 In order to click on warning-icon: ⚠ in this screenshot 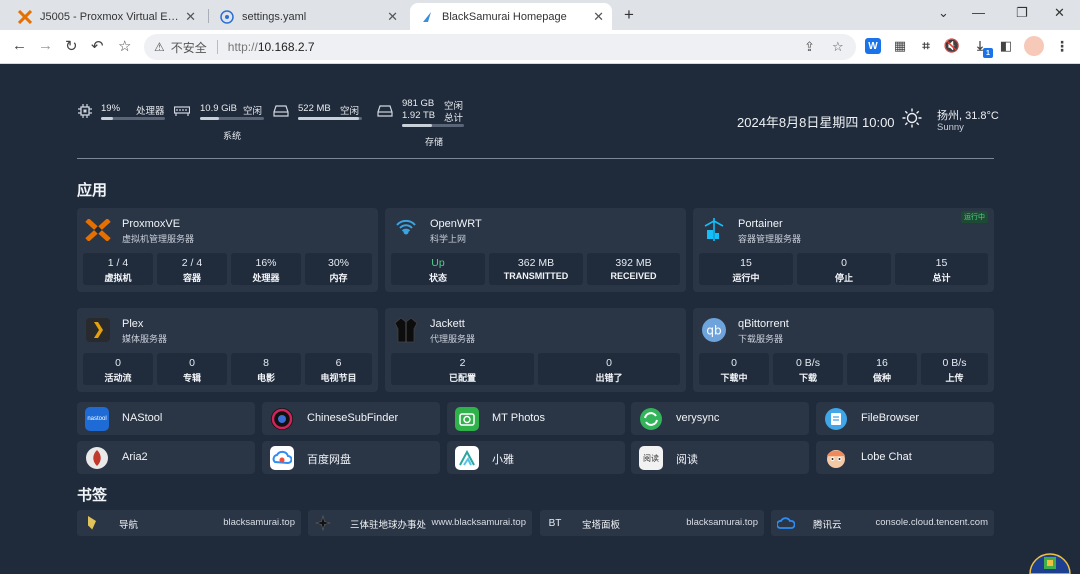, I will do `click(159, 47)`.